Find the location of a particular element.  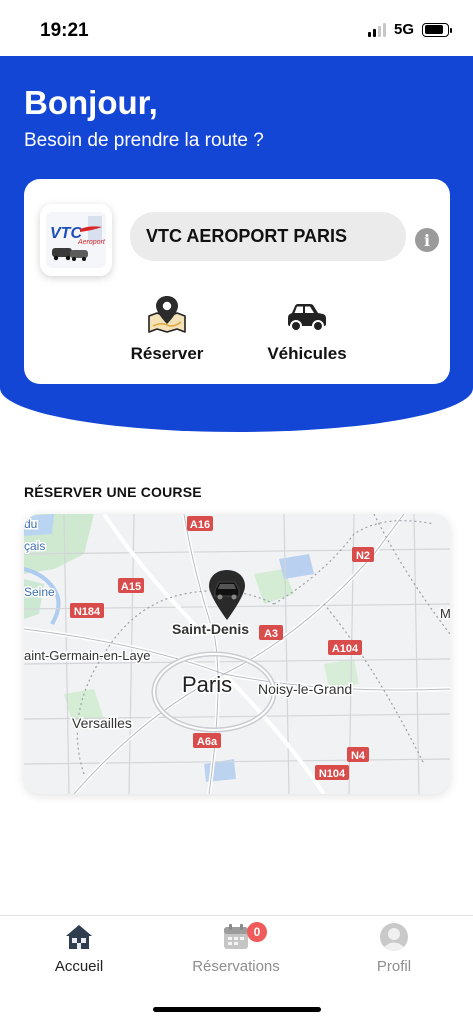

place-label-cais: çais is located at coordinates (34, 546).